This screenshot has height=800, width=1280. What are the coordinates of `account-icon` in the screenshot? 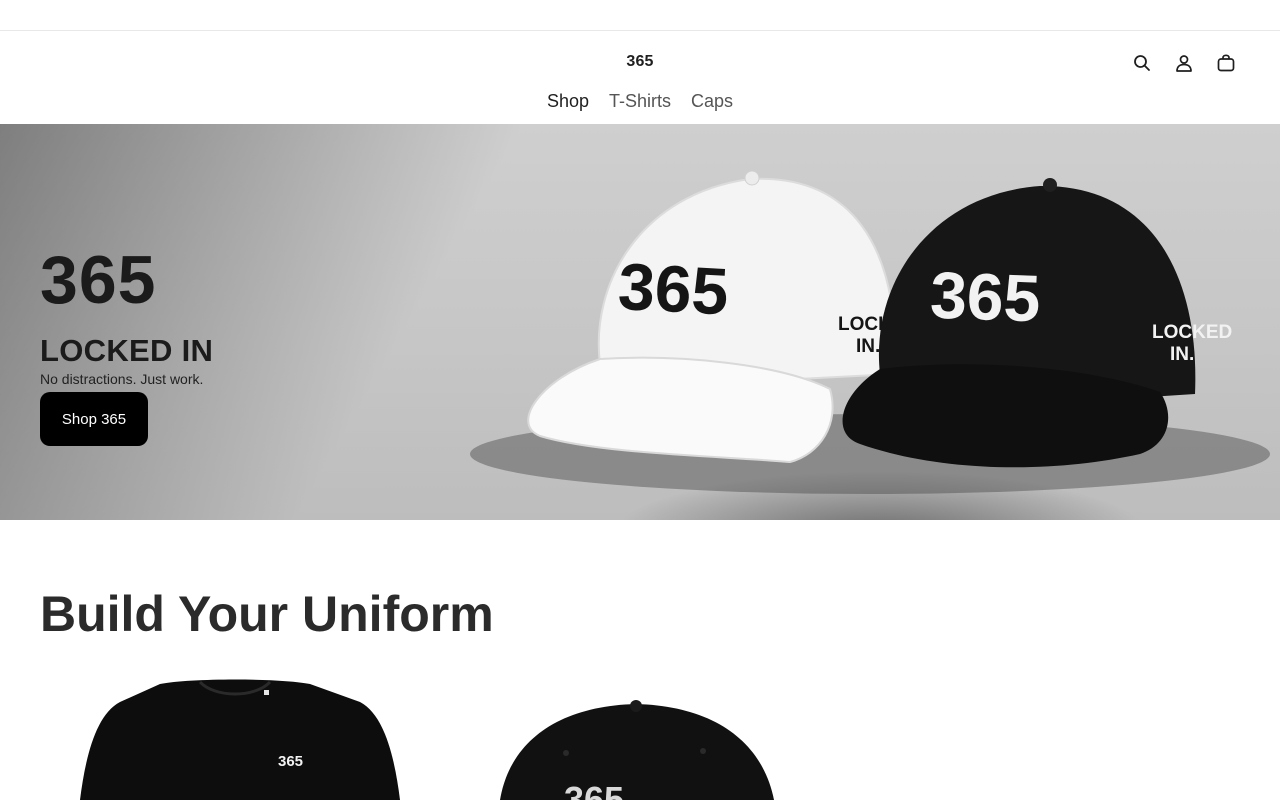 It's located at (1184, 63).